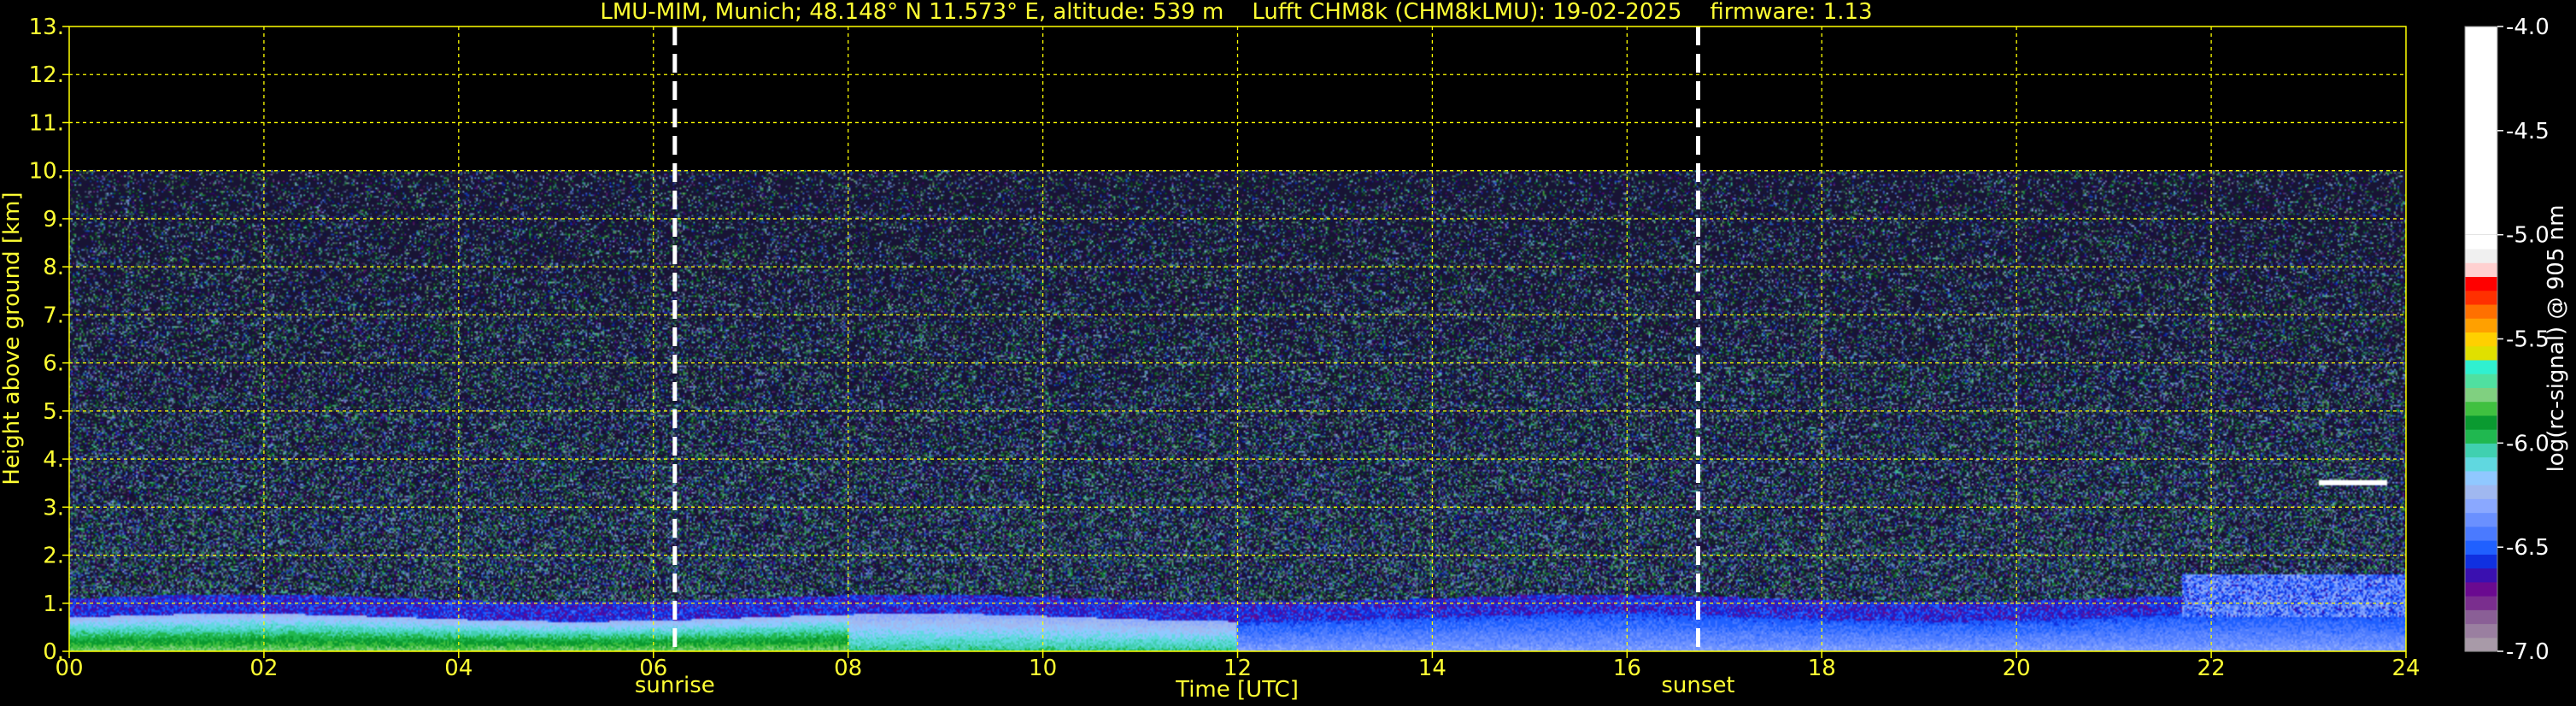  Describe the element at coordinates (12, 338) in the screenshot. I see `y-axis-label: Height above ground [km]` at that location.